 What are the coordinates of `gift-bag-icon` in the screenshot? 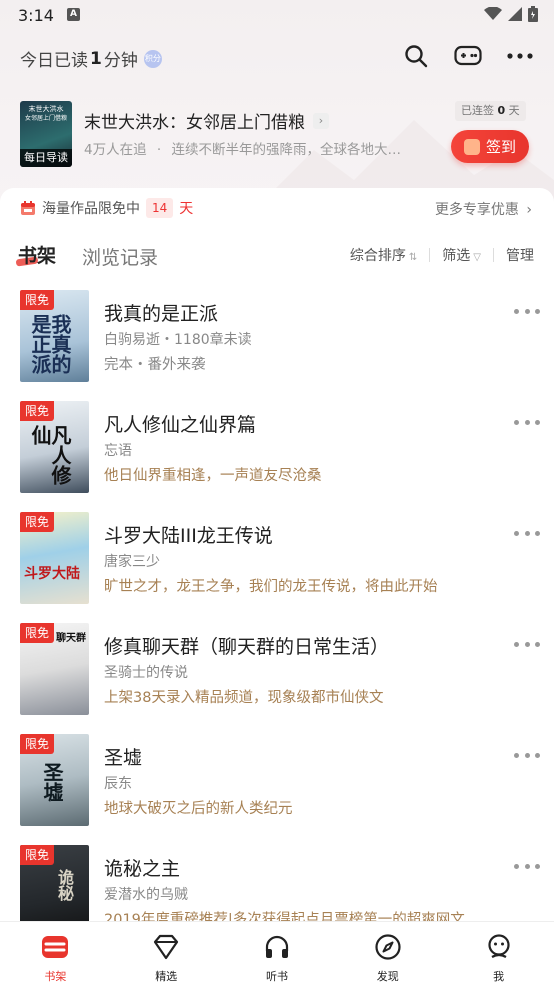 It's located at (471, 146).